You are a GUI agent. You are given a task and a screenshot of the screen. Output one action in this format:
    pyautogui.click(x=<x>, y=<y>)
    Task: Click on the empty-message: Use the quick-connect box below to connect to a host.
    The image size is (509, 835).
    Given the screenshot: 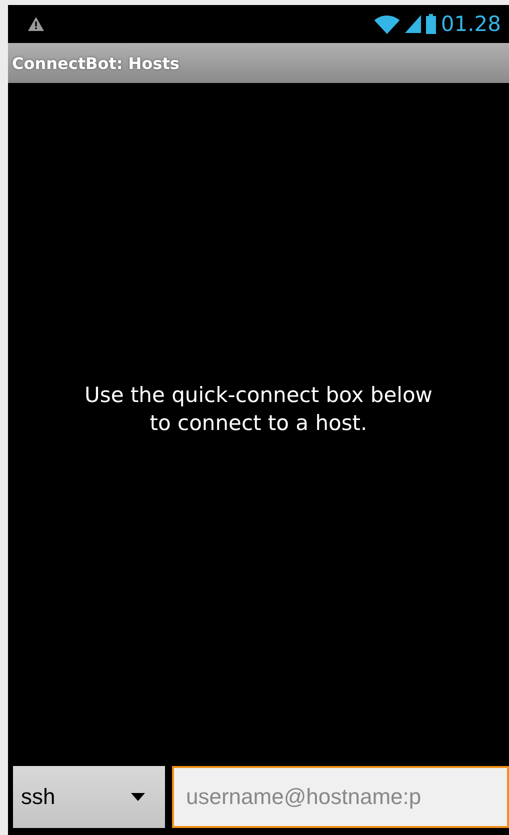 What is the action you would take?
    pyautogui.click(x=259, y=409)
    